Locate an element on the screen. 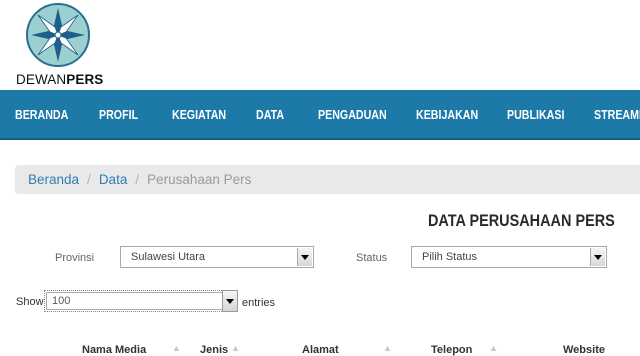  column-header-nama-media: Nama Media is located at coordinates (114, 350).